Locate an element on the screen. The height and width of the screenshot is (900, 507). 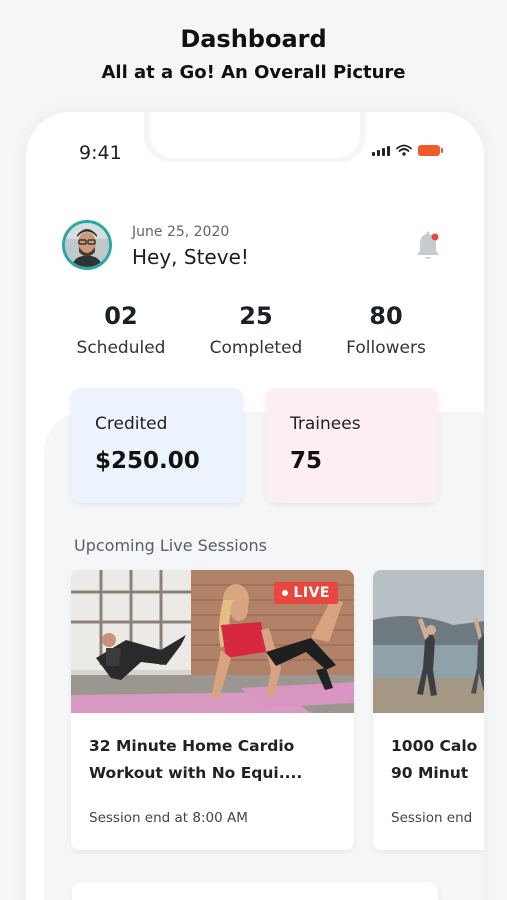
section-title: Upcoming Live Sessions is located at coordinates (171, 545).